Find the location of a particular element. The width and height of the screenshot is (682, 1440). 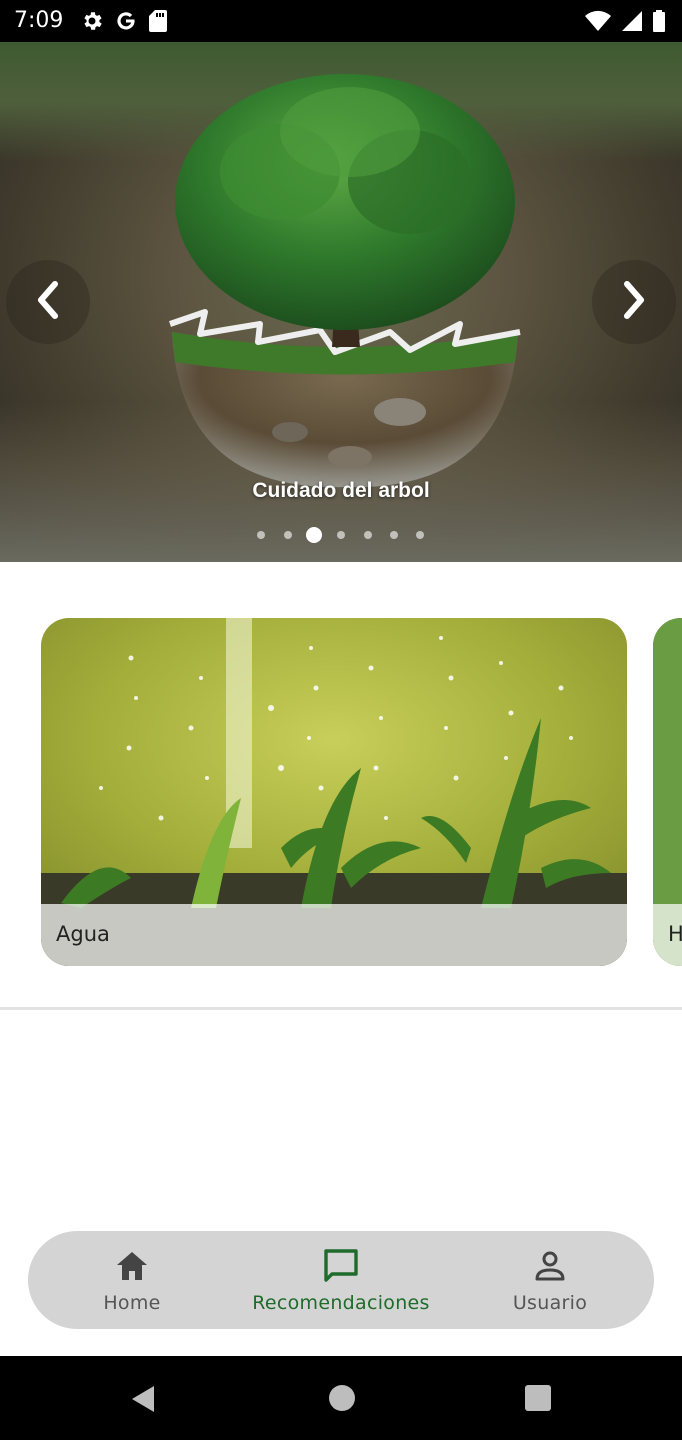

carousel-next-button is located at coordinates (634, 302).